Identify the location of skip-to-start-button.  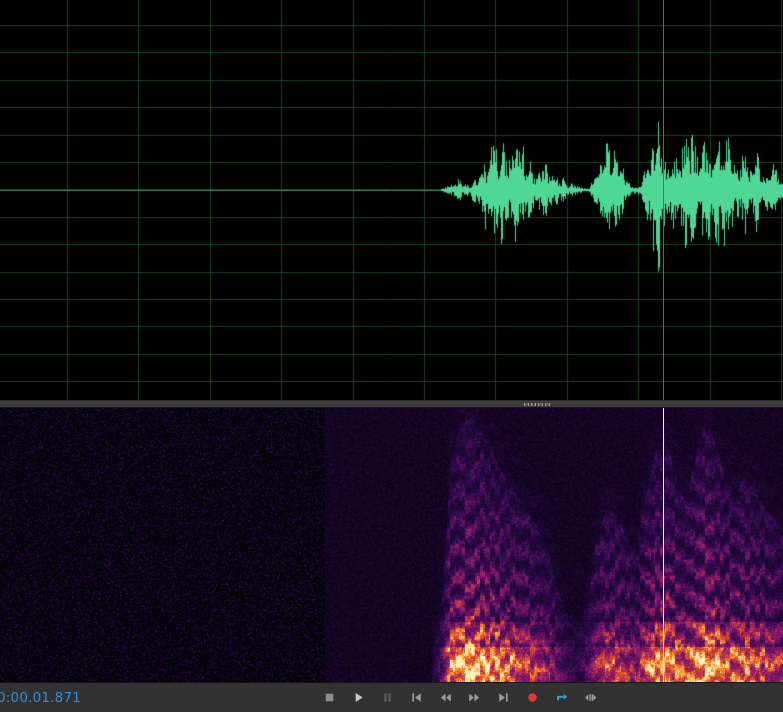
(416, 698).